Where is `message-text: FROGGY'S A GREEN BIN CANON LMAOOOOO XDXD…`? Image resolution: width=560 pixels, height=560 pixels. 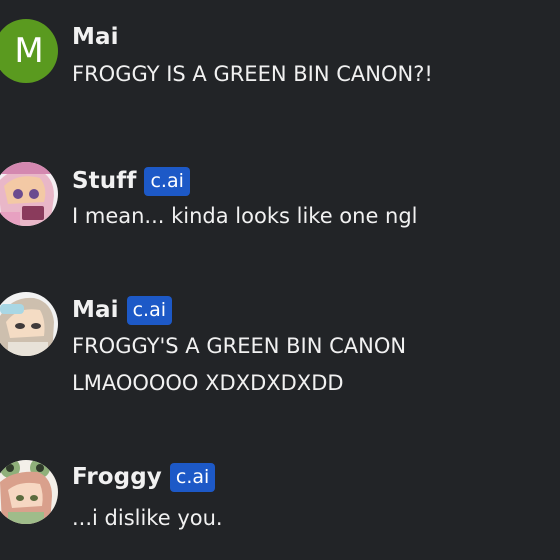
message-text: FROGGY'S A GREEN BIN CANON LMAOOOOO XDXD… is located at coordinates (239, 364).